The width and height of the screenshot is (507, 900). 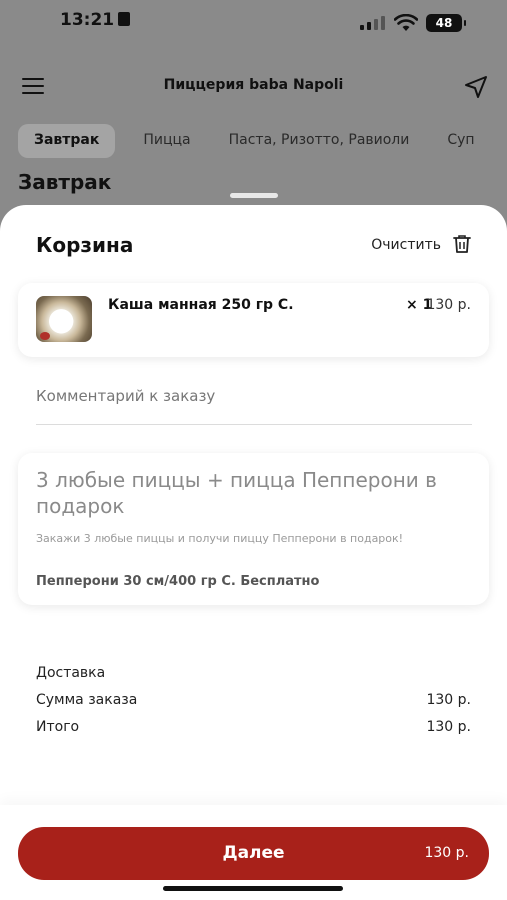 What do you see at coordinates (319, 141) in the screenshot?
I see `tab-pasta: Паста, Ризотто, Равиоли` at bounding box center [319, 141].